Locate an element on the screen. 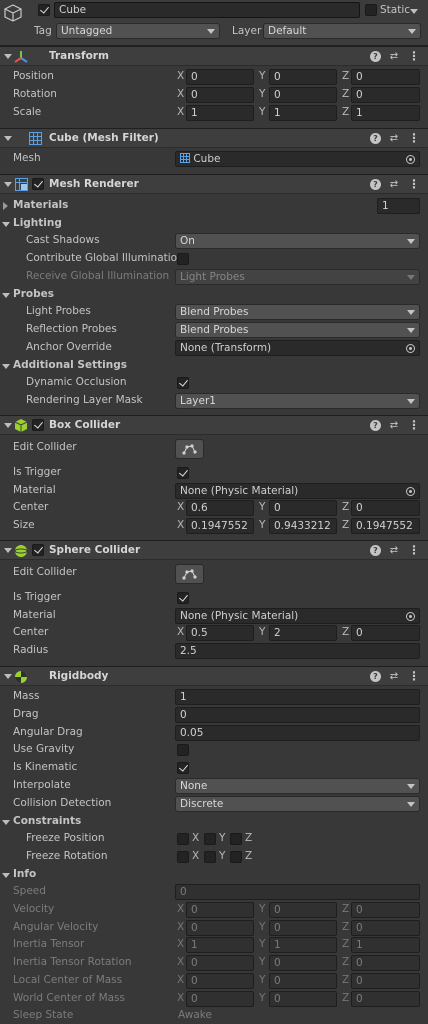  additional-settings-label: Additional Settings is located at coordinates (70, 365).